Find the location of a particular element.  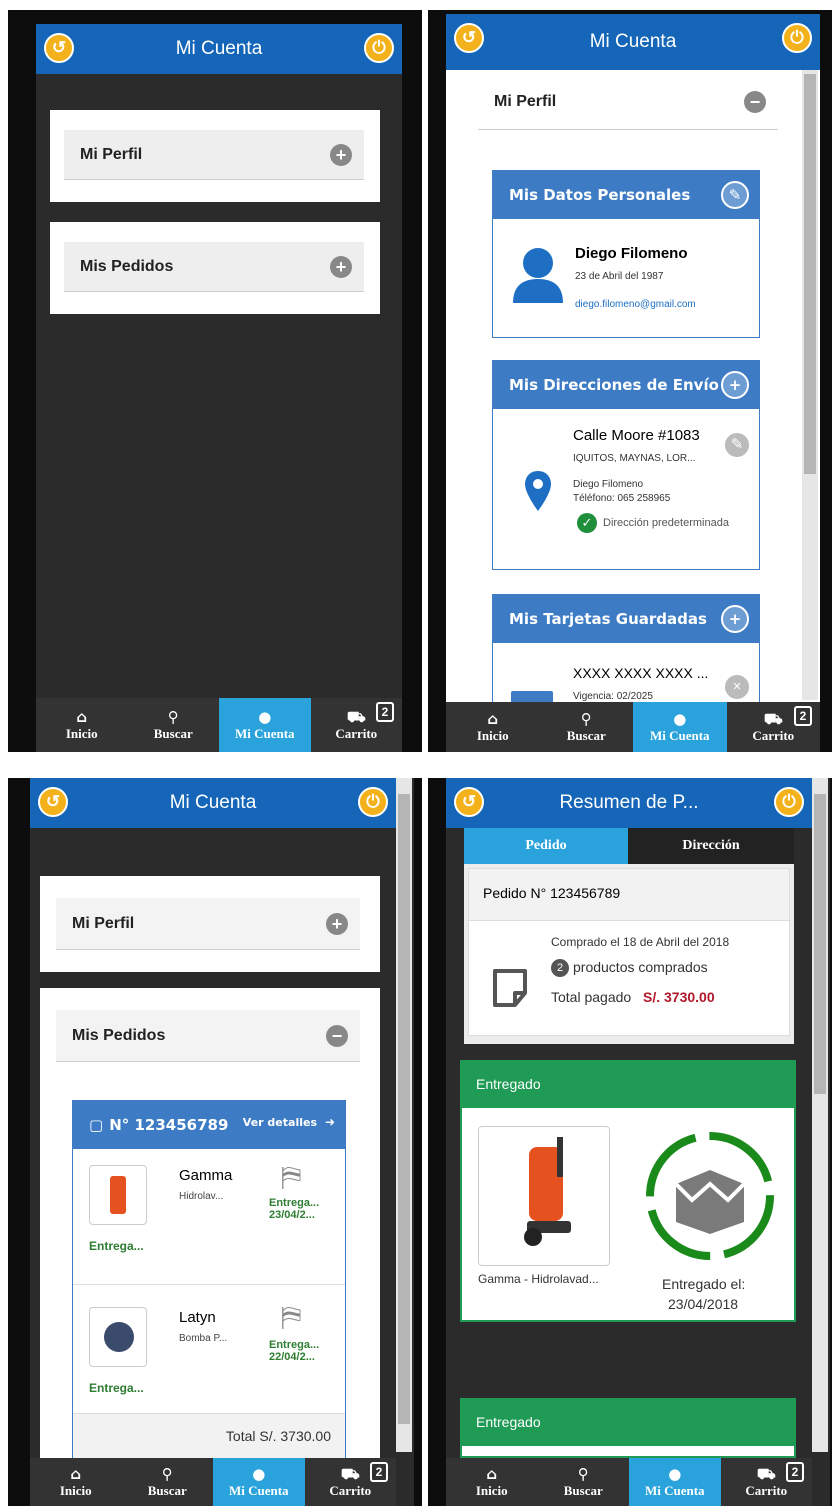

total-paid-label: Total pagado is located at coordinates (591, 997).